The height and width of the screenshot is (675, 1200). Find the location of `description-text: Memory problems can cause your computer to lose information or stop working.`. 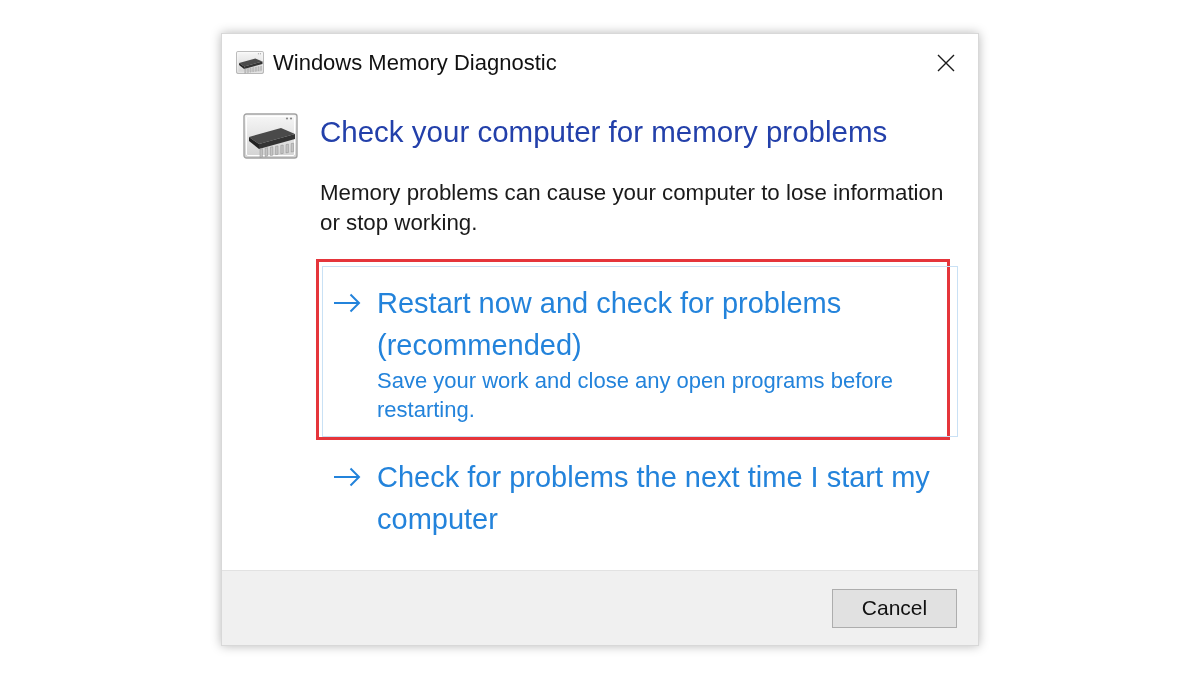

description-text: Memory problems can cause your computer to lose information or stop working. is located at coordinates (632, 208).